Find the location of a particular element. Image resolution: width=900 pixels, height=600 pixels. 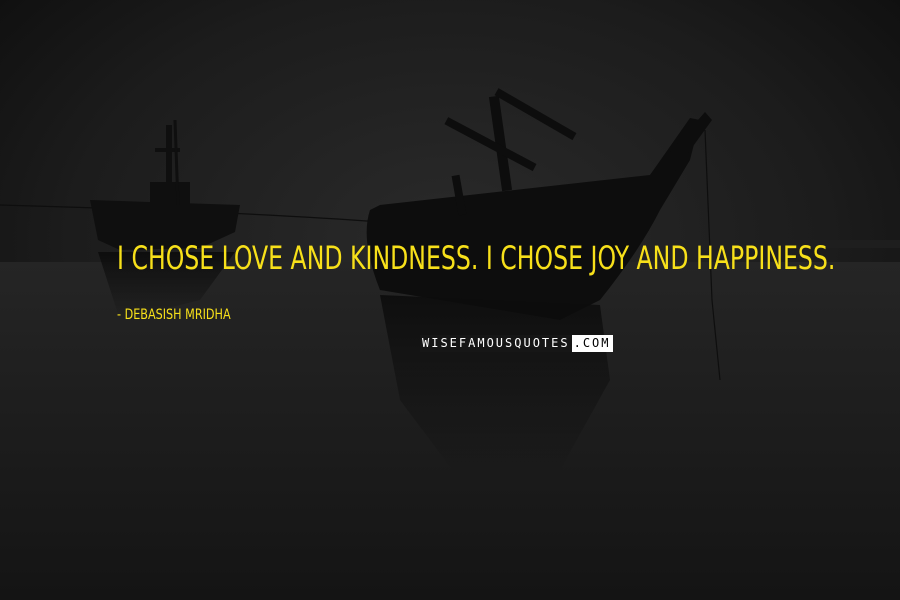

watermark: WISEFAMOUSQUOTES .COM is located at coordinates (520, 343).